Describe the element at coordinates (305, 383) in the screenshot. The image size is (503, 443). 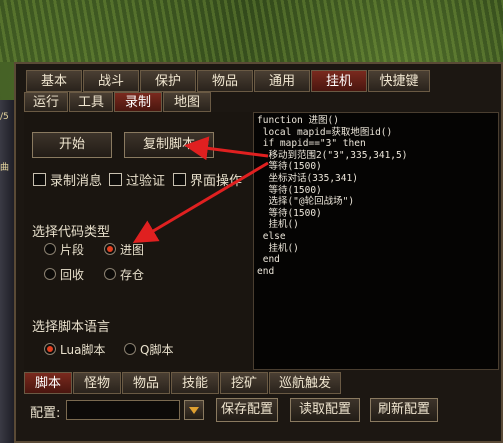
I see `tab-cruise-trigger: 巡航触发` at that location.